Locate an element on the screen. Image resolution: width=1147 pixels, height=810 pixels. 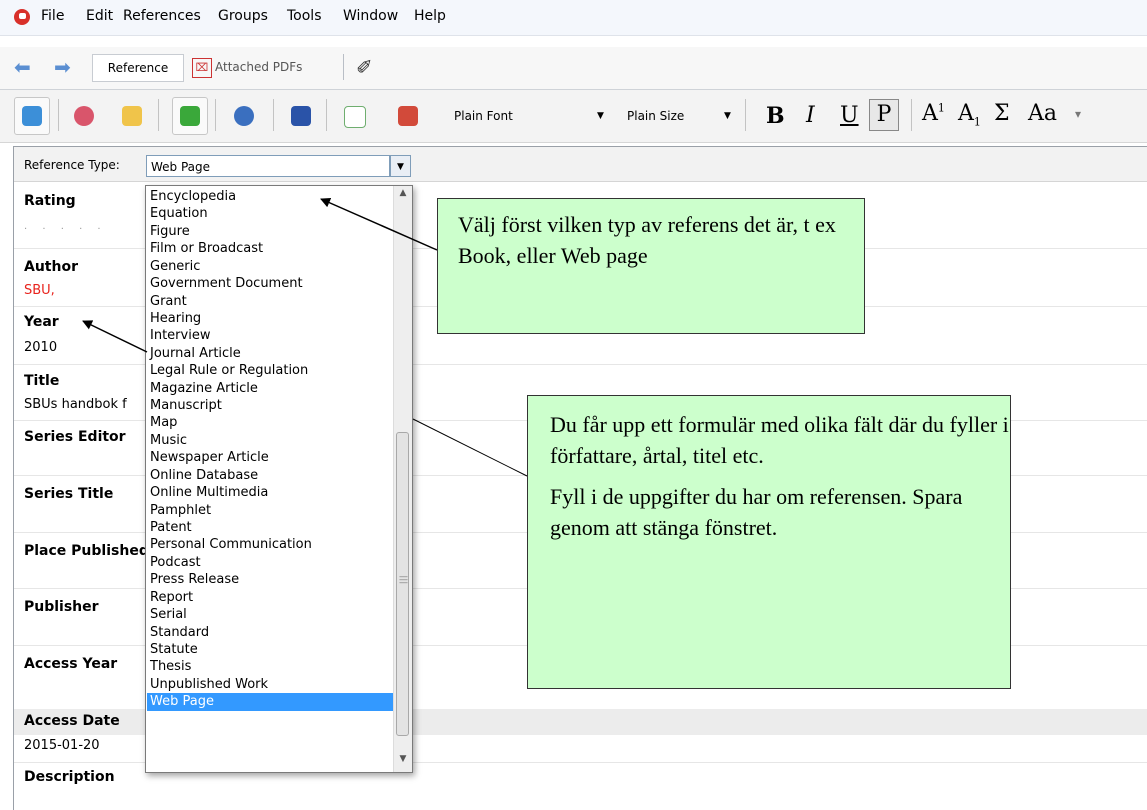
dropdown-option: Magazine Article is located at coordinates (270, 388).